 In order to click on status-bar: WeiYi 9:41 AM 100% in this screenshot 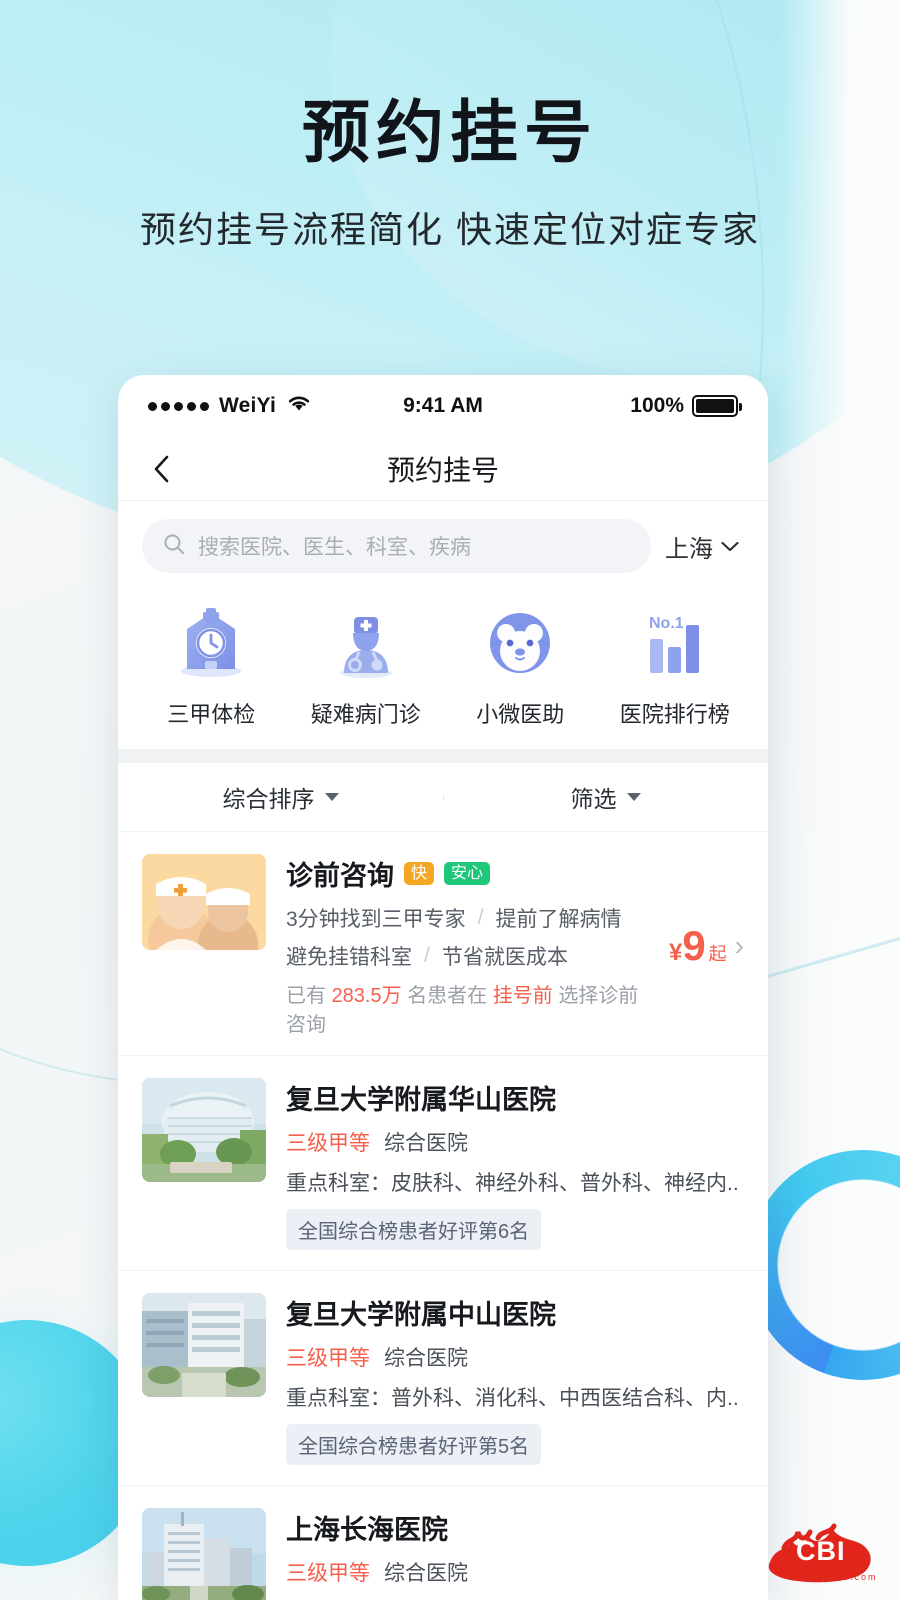, I will do `click(443, 406)`.